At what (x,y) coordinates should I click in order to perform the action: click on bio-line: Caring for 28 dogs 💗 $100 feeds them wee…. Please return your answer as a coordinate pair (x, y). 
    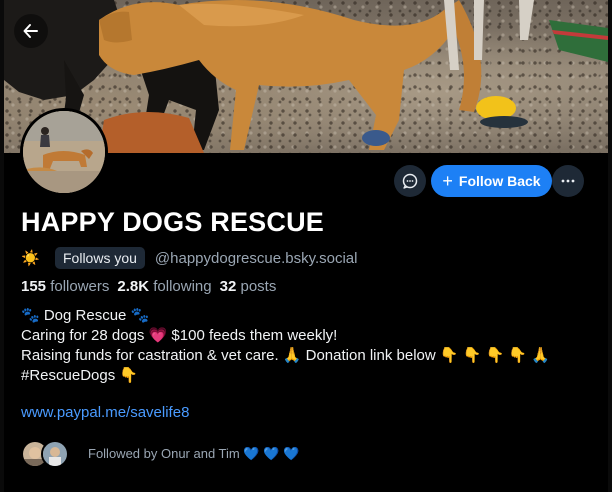
    Looking at the image, I should click on (179, 335).